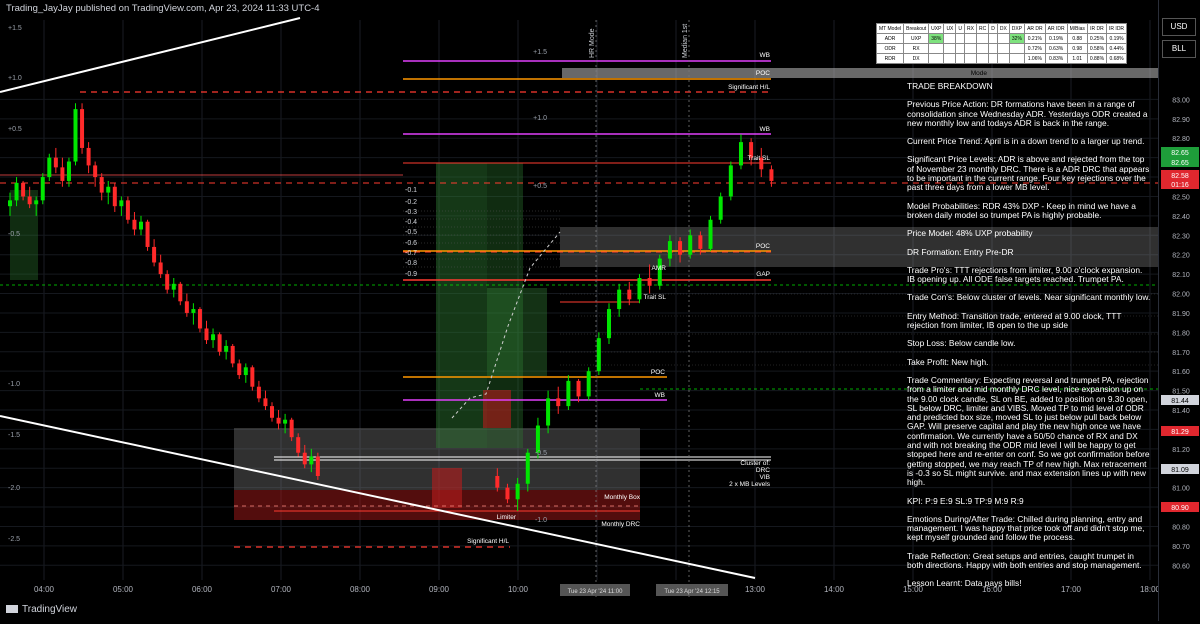 Image resolution: width=1200 pixels, height=624 pixels. I want to click on model-table-header-cell: DXP, so click(1017, 28).